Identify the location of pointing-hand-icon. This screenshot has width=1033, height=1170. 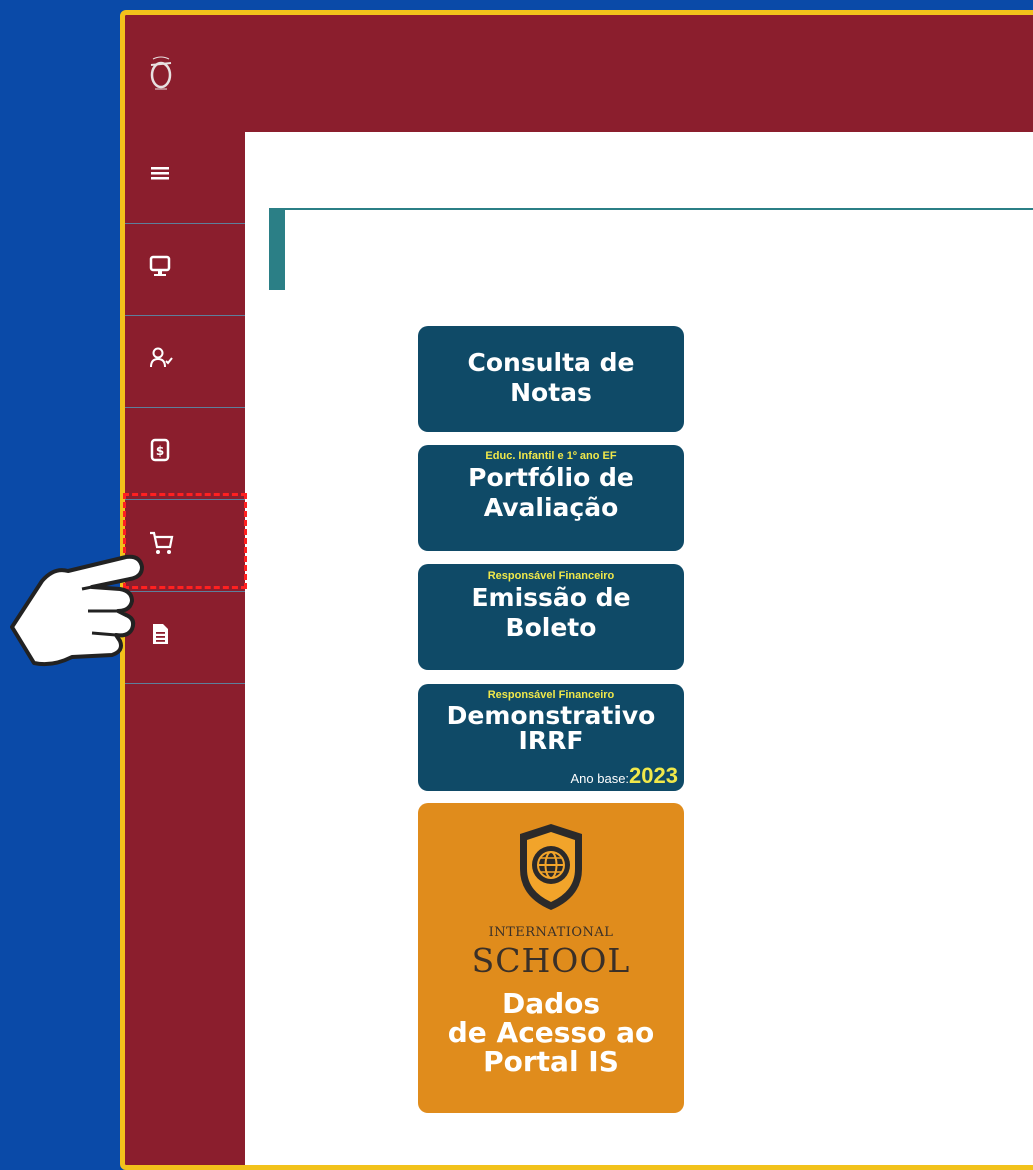
(77, 610).